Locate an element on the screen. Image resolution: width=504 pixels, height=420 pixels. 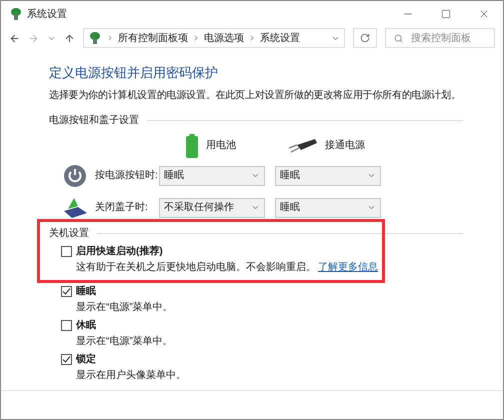
checkbox-label: 启用快速启动(推荐) is located at coordinates (119, 251).